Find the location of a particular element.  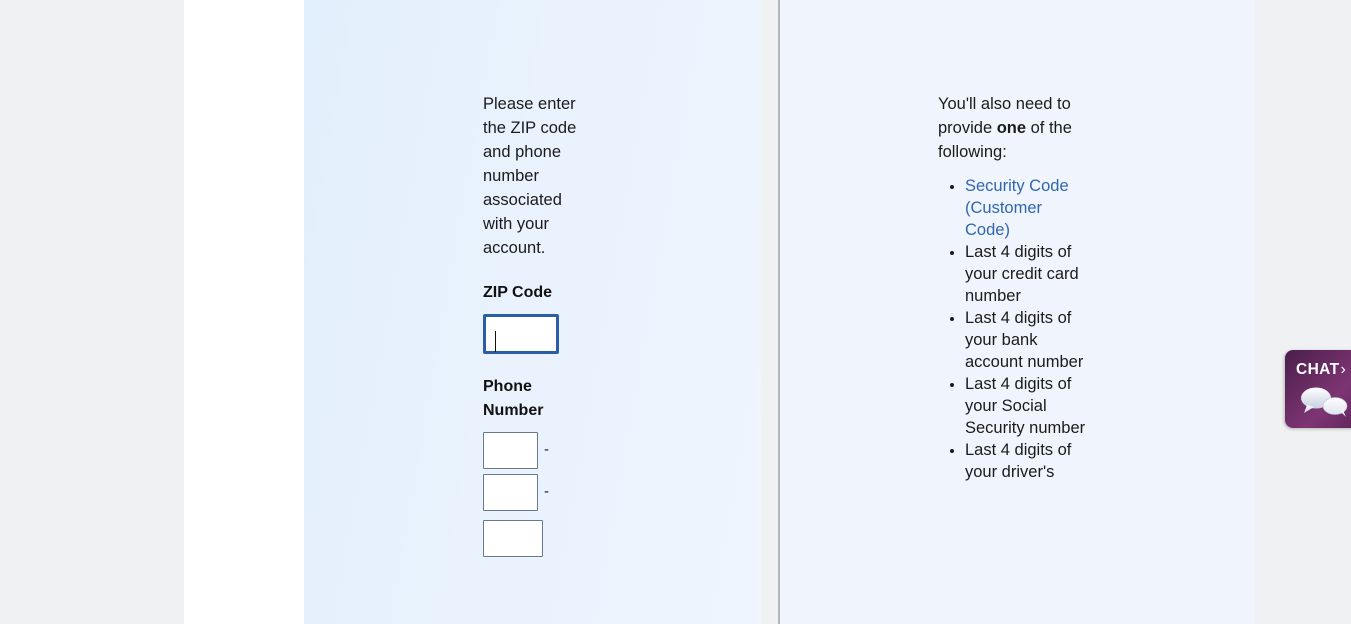

list-item: Security Code (Customer Code) is located at coordinates (1026, 208).